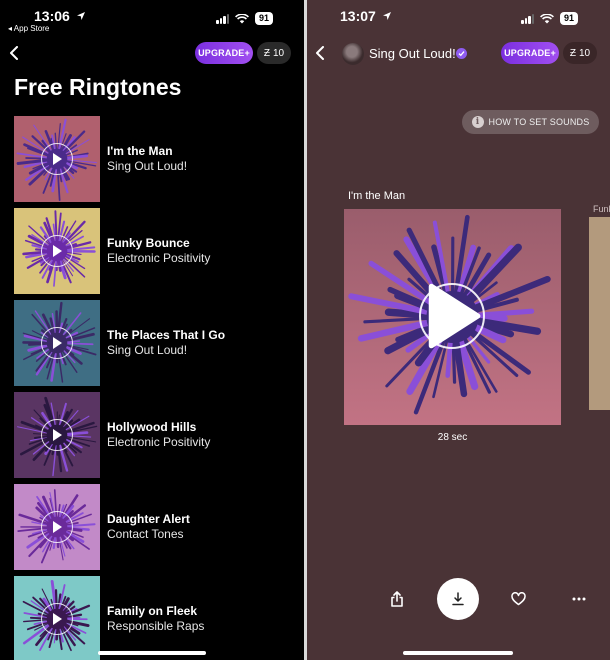 This screenshot has width=610, height=660. I want to click on ringtone-row: Family on Fleek Responsible Raps, so click(154, 616).